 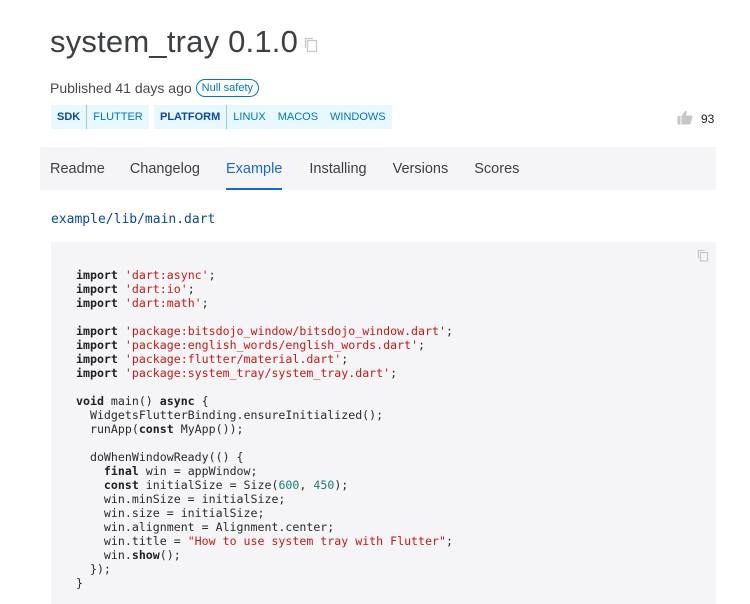 I want to click on copy-icon, so click(x=311, y=44).